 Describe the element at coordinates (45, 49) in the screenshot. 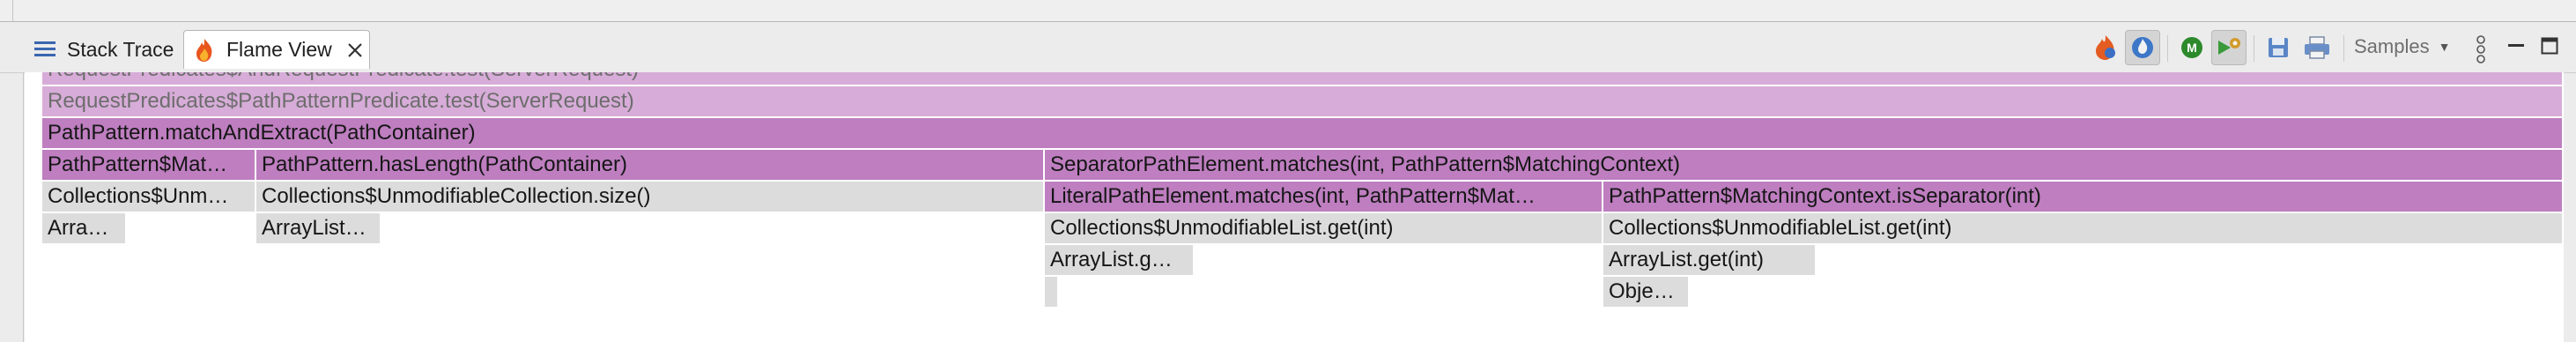

I see `list-icon` at that location.